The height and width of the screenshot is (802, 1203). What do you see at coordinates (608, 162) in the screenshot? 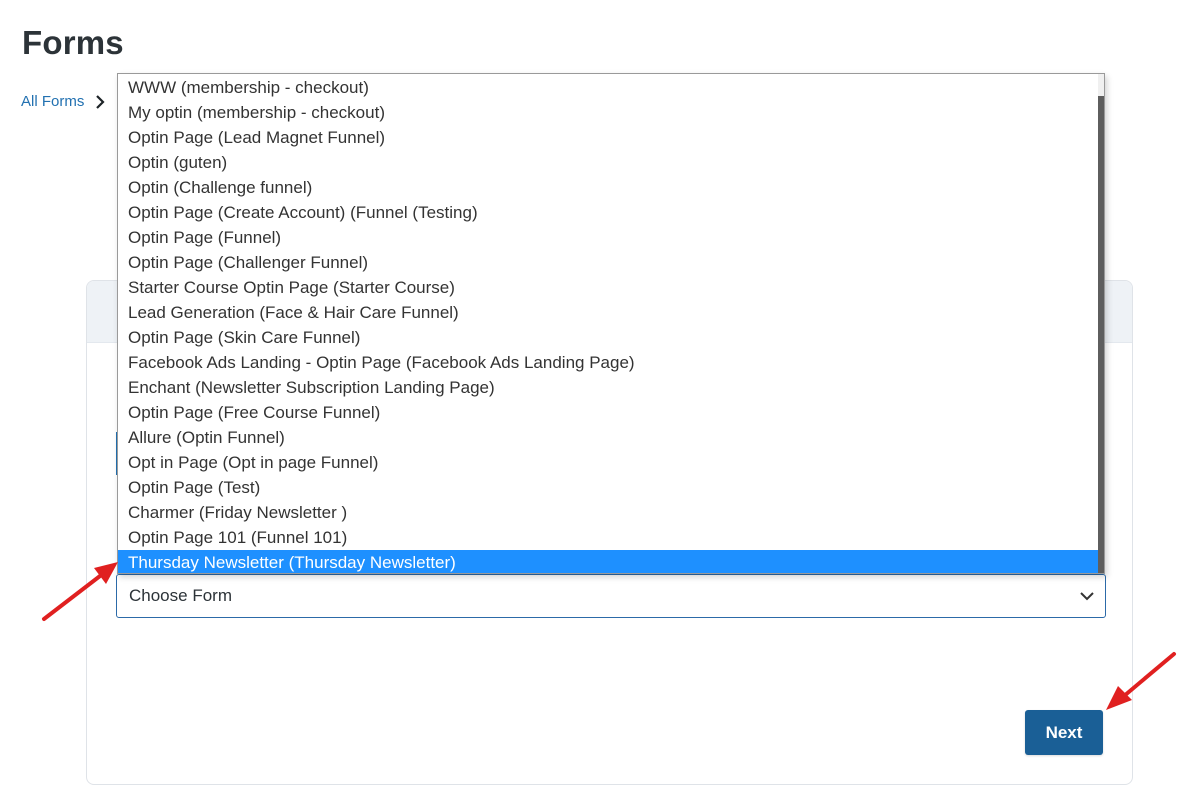
I see `form-option: Optin (guten)` at bounding box center [608, 162].